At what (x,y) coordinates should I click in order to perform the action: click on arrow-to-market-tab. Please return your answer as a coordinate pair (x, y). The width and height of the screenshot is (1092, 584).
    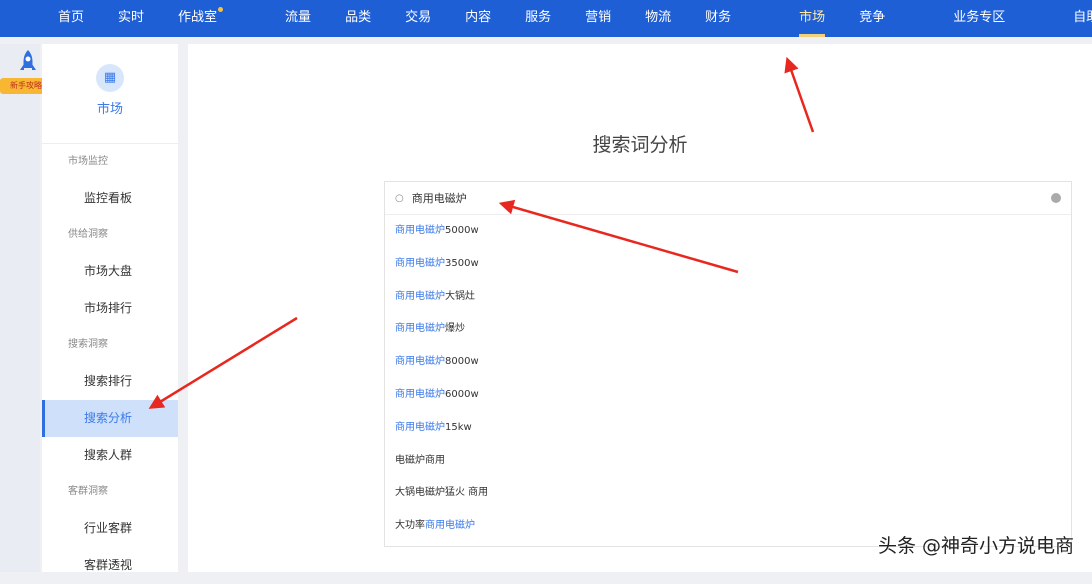
    Looking at the image, I should click on (799, 94).